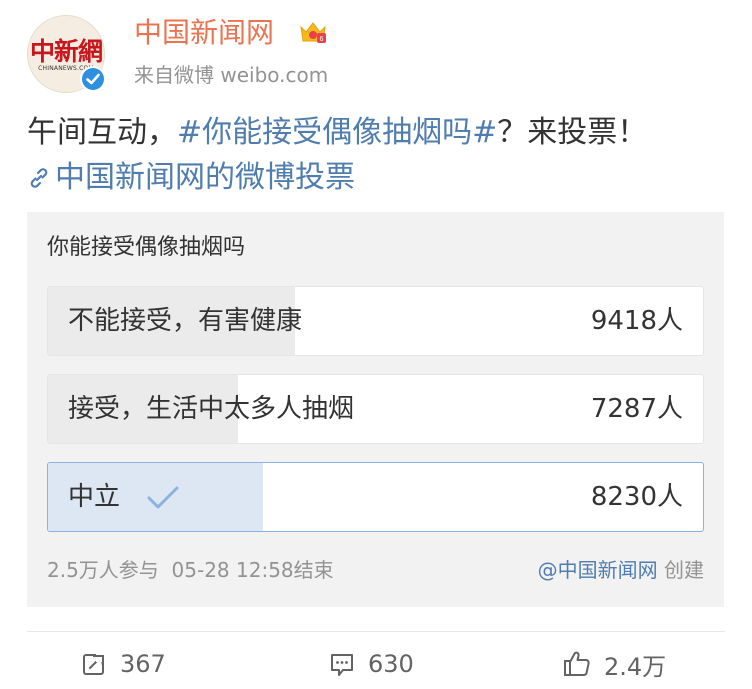 Image resolution: width=752 pixels, height=689 pixels. Describe the element at coordinates (146, 247) in the screenshot. I see `vote-title: 你能接受偶像抽烟吗` at that location.